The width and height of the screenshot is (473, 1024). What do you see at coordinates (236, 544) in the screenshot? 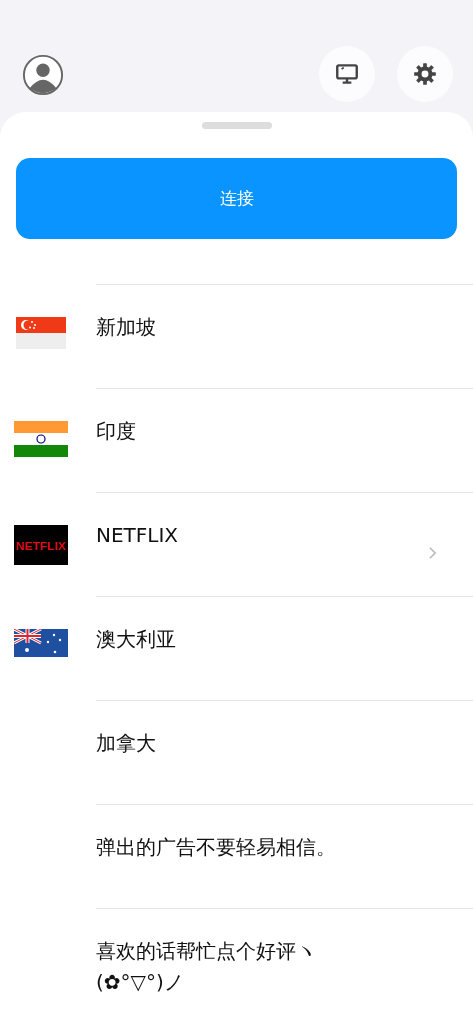
I see `list-item: NETFLIX NETFLIX` at bounding box center [236, 544].